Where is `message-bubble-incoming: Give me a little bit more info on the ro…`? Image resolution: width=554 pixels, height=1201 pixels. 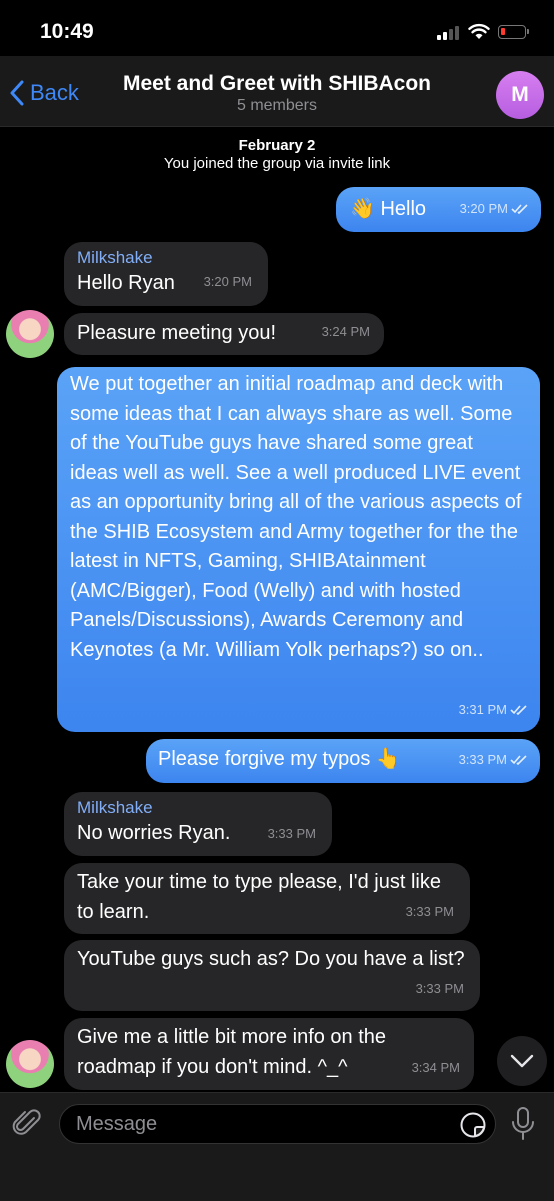 message-bubble-incoming: Give me a little bit more info on the ro… is located at coordinates (269, 1054).